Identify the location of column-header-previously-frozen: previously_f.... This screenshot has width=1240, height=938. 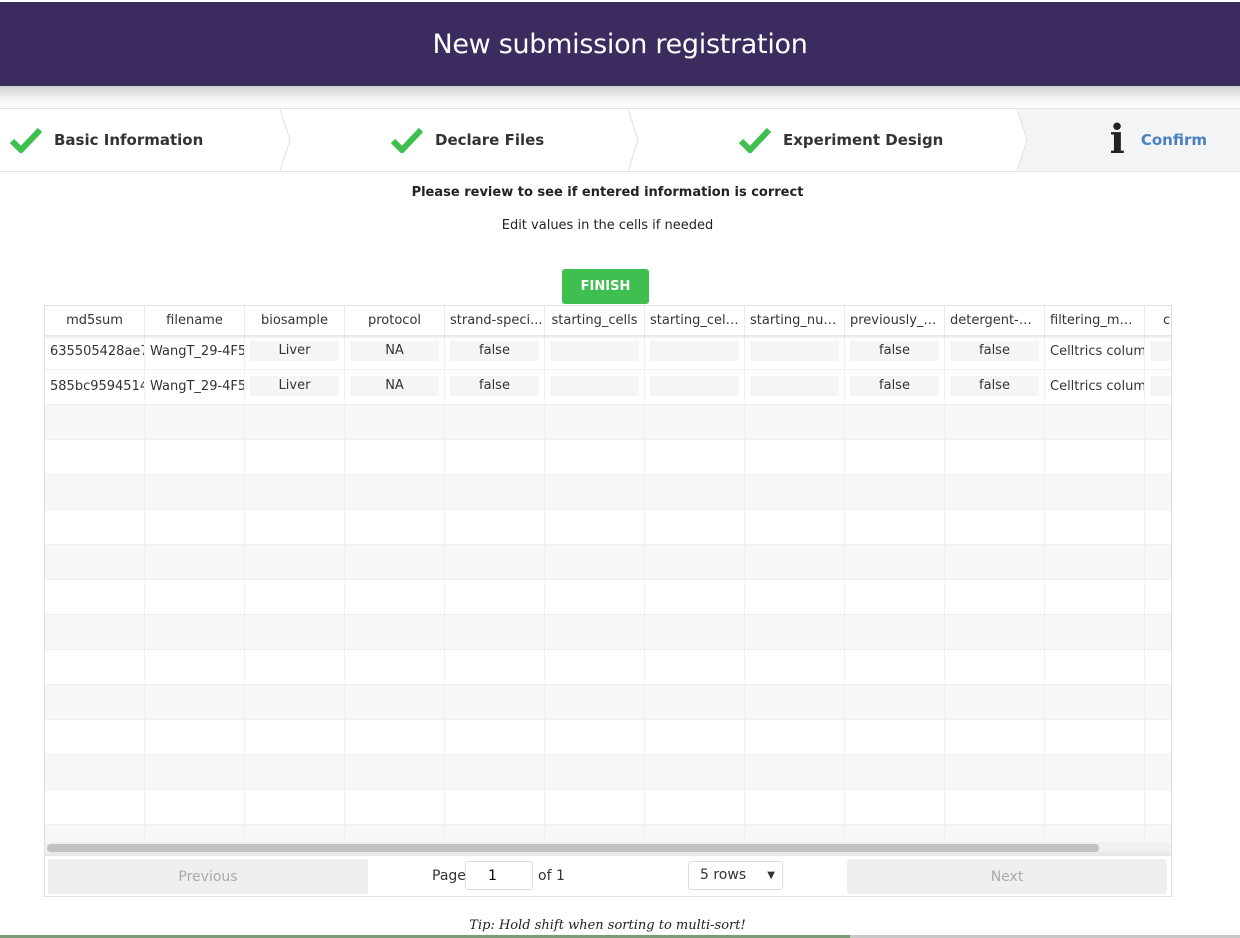
(895, 320).